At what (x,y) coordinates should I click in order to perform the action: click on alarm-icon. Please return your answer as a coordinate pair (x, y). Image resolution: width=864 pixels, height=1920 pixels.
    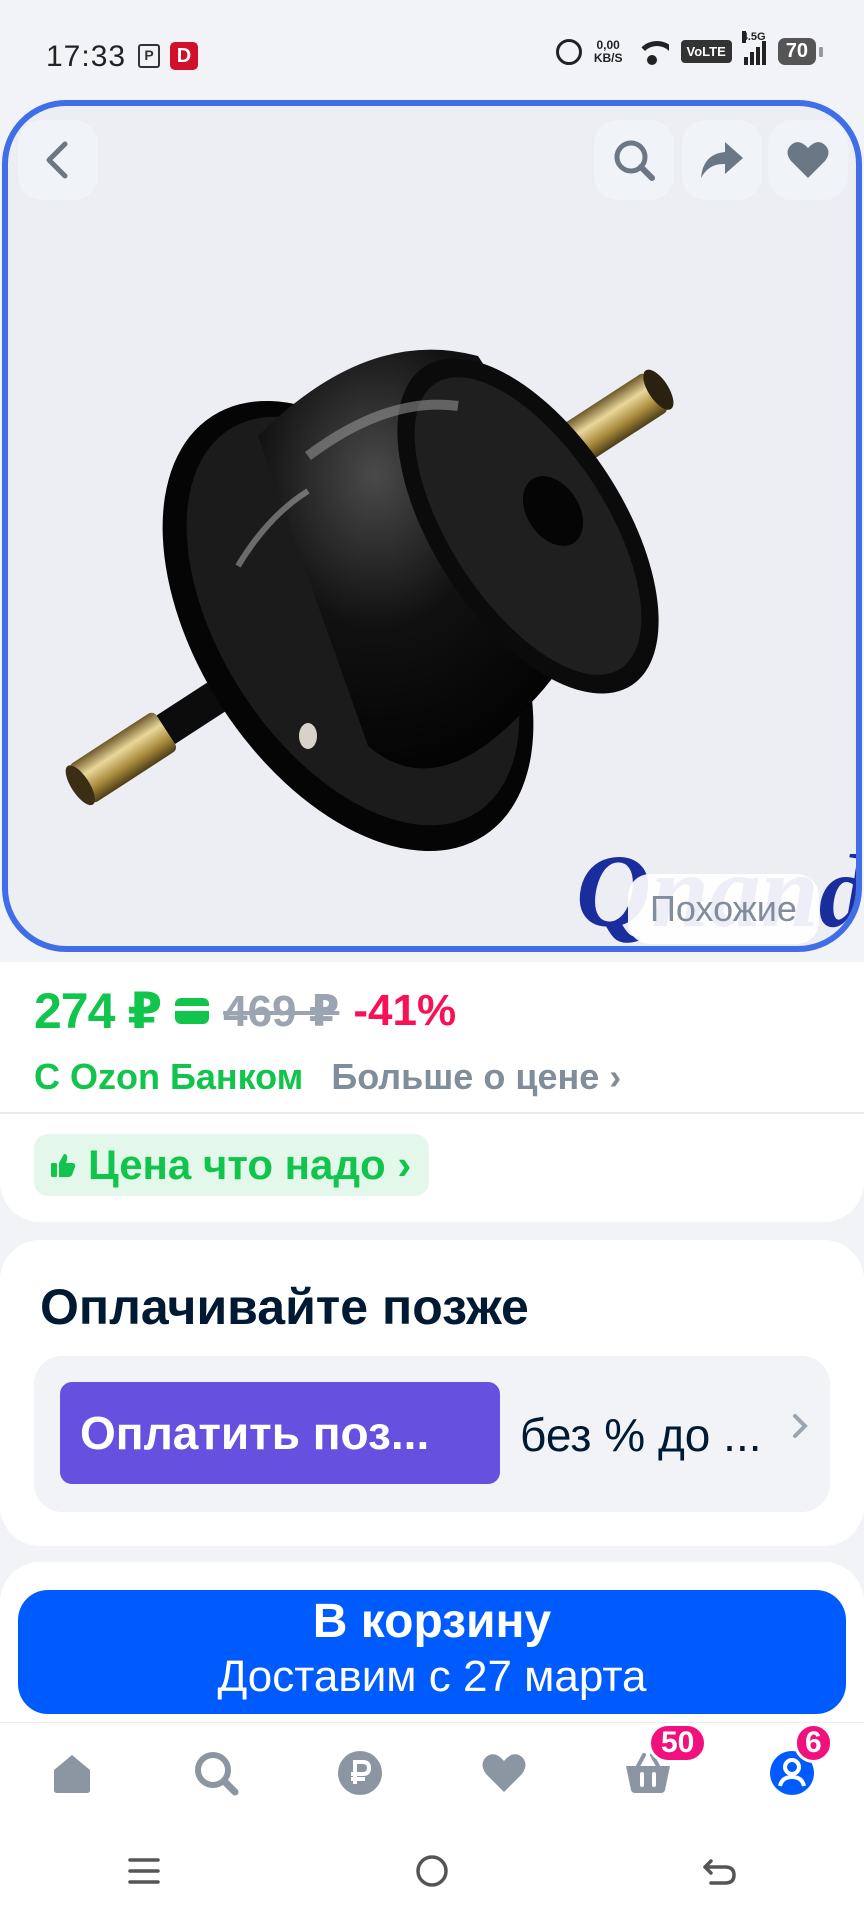
    Looking at the image, I should click on (568, 51).